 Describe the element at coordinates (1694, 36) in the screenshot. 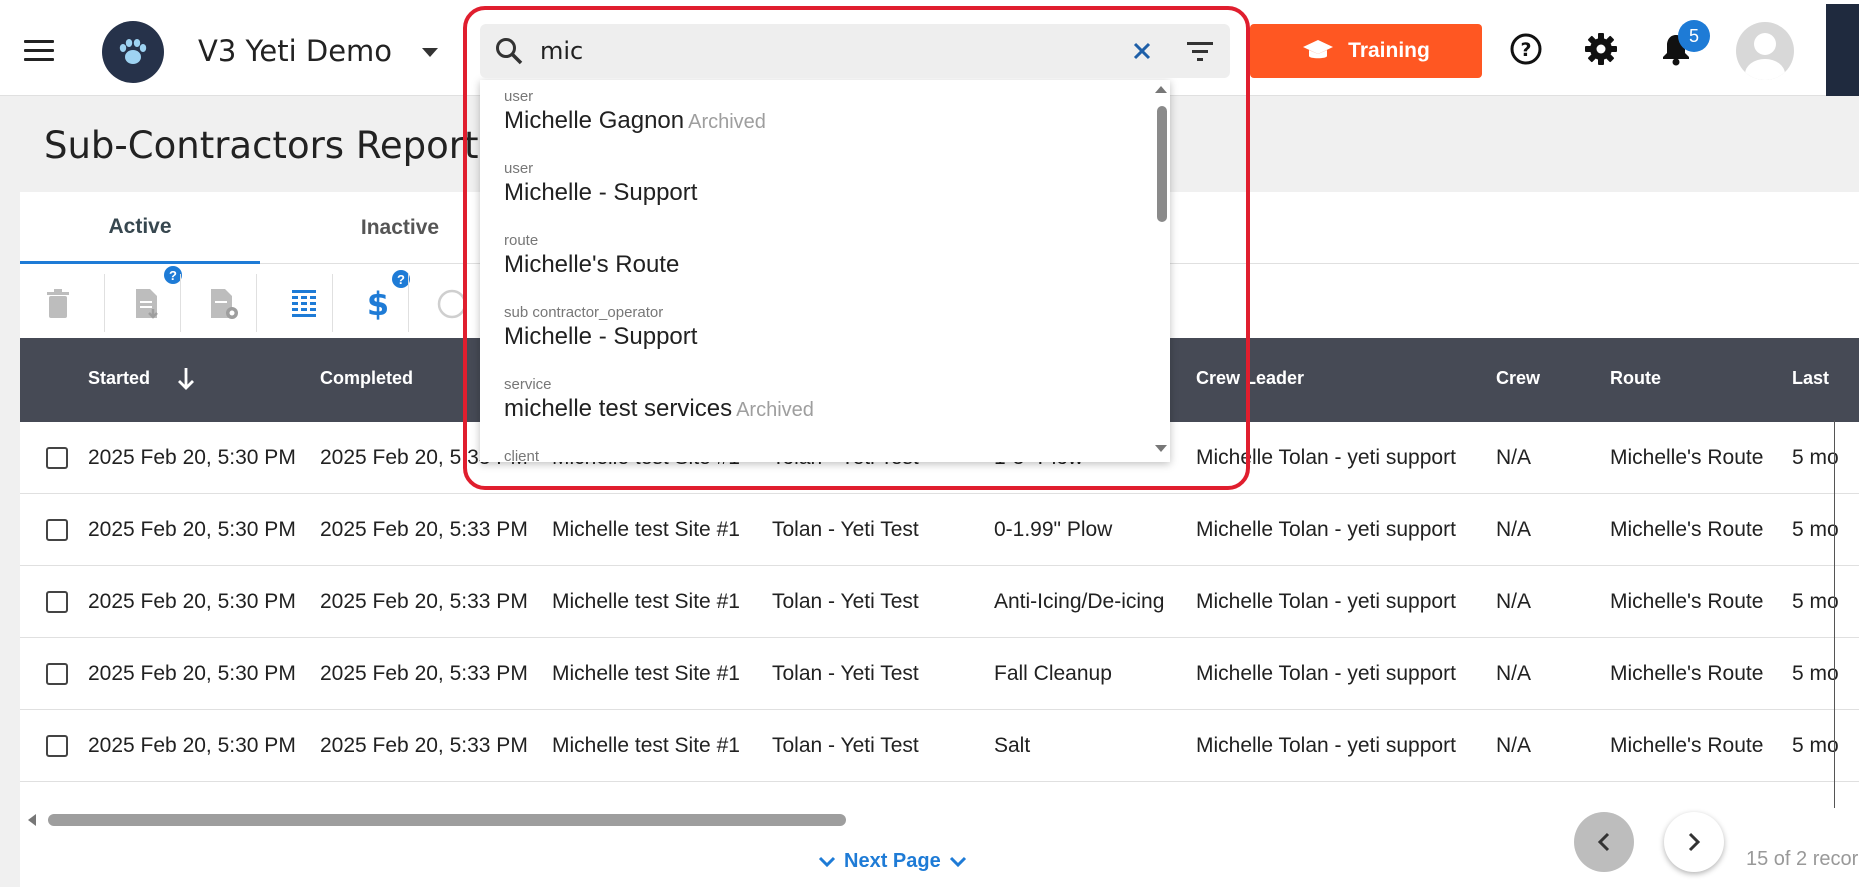

I see `notification-badge: 5` at that location.